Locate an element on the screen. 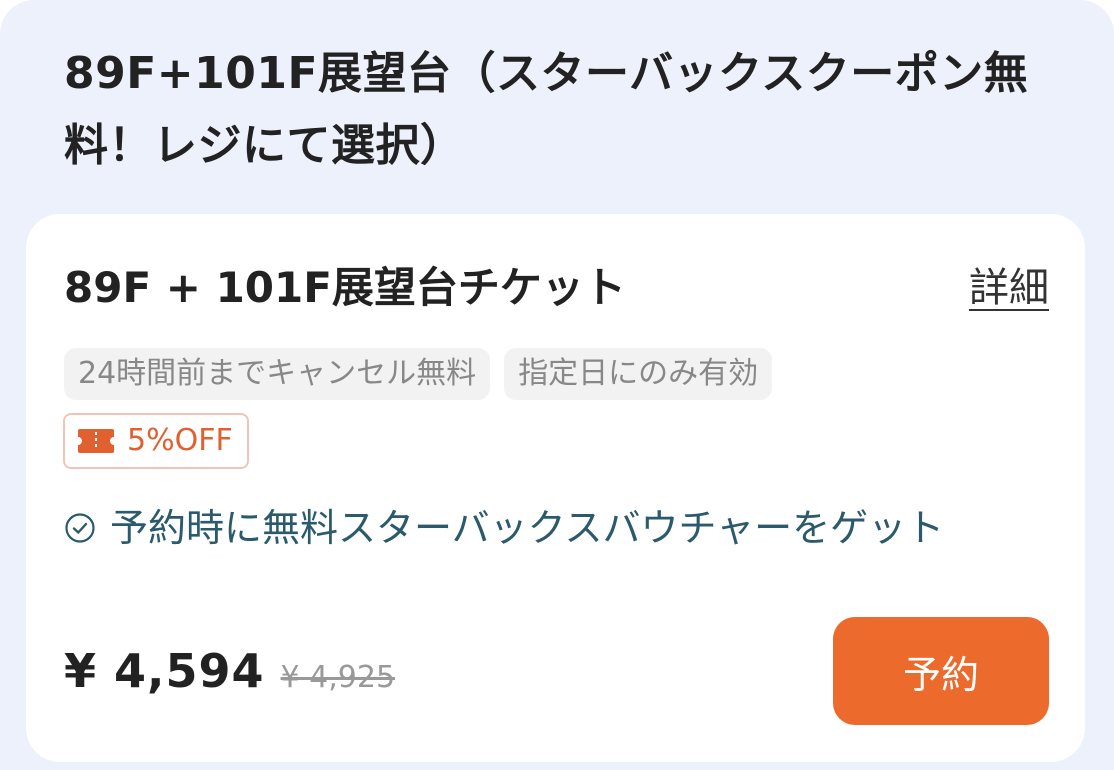 The width and height of the screenshot is (1114, 770). check-circle-icon is located at coordinates (80, 528).